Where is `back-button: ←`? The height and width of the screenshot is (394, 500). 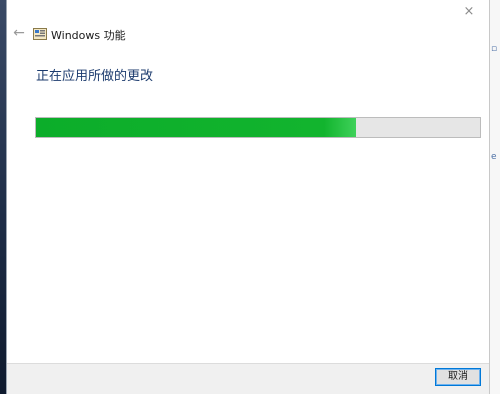
back-button: ← is located at coordinates (19, 33).